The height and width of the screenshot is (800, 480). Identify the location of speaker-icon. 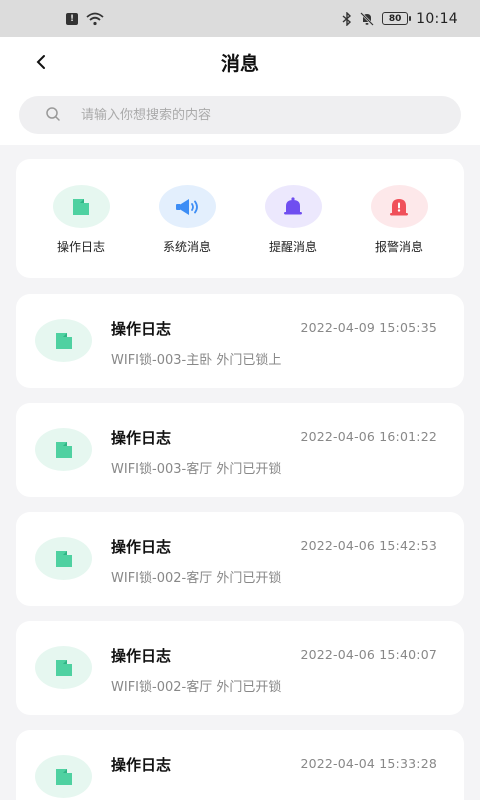
(187, 206).